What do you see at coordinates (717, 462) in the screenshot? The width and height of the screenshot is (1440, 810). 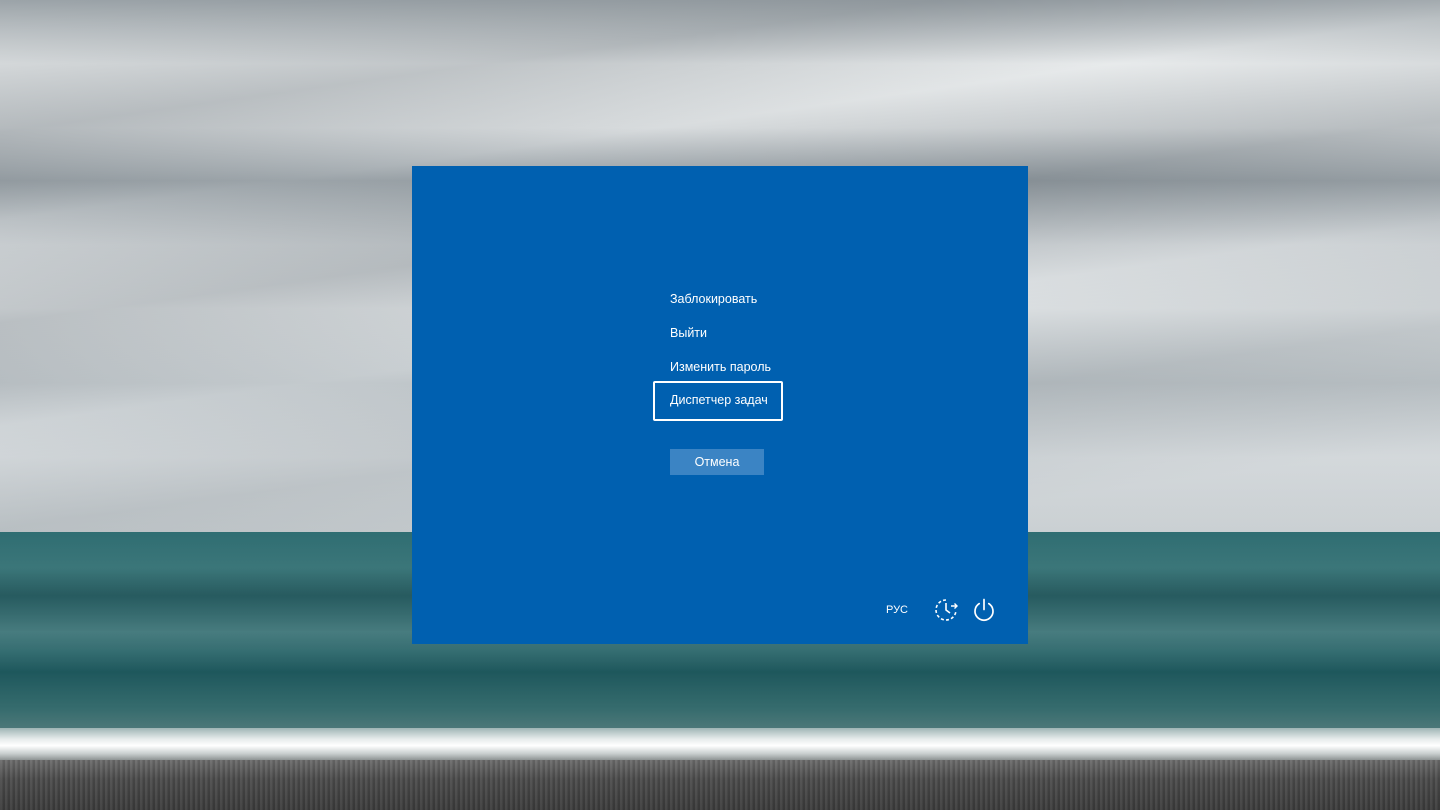 I see `cancel-button: Отмена` at bounding box center [717, 462].